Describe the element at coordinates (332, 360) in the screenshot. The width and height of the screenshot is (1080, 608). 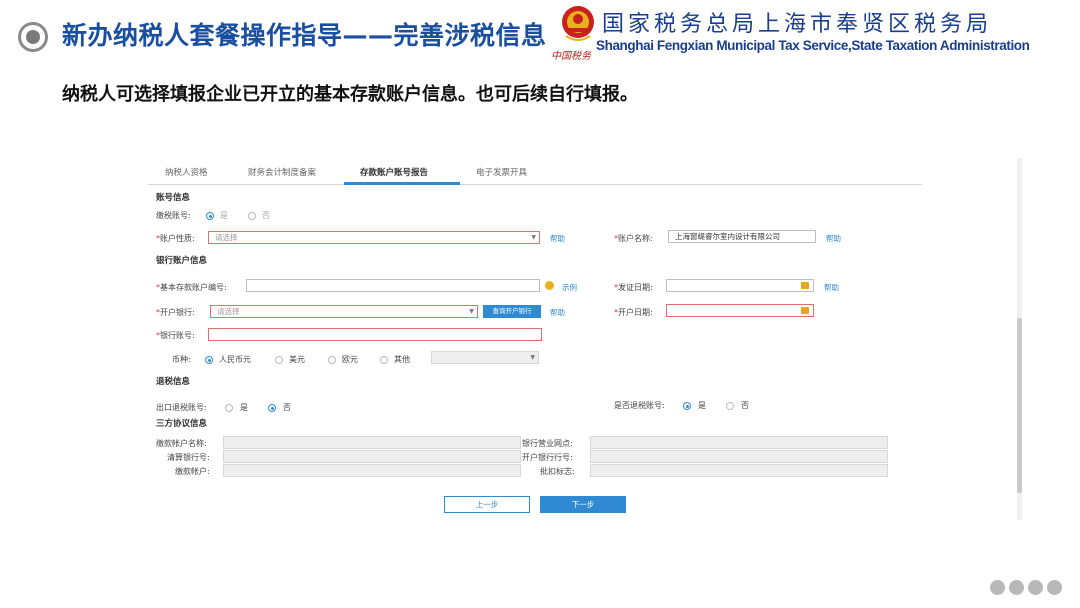
I see `currency-eur-radio` at that location.